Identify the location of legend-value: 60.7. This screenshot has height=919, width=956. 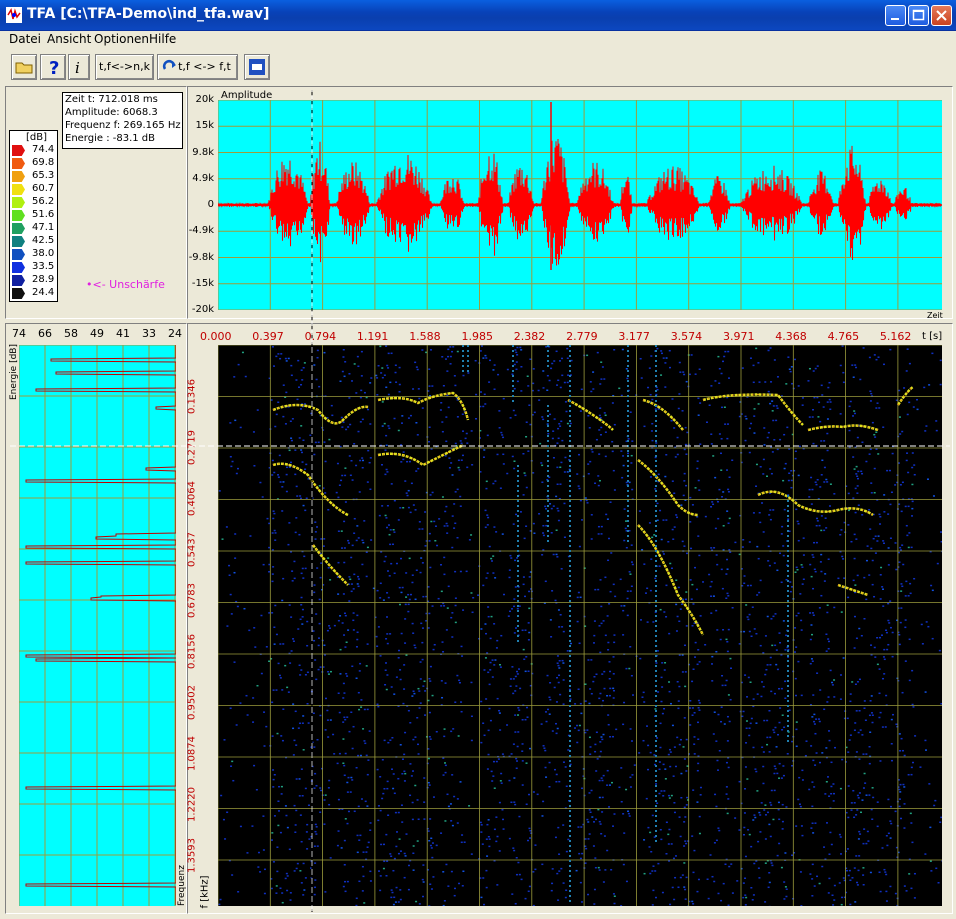
(43, 188).